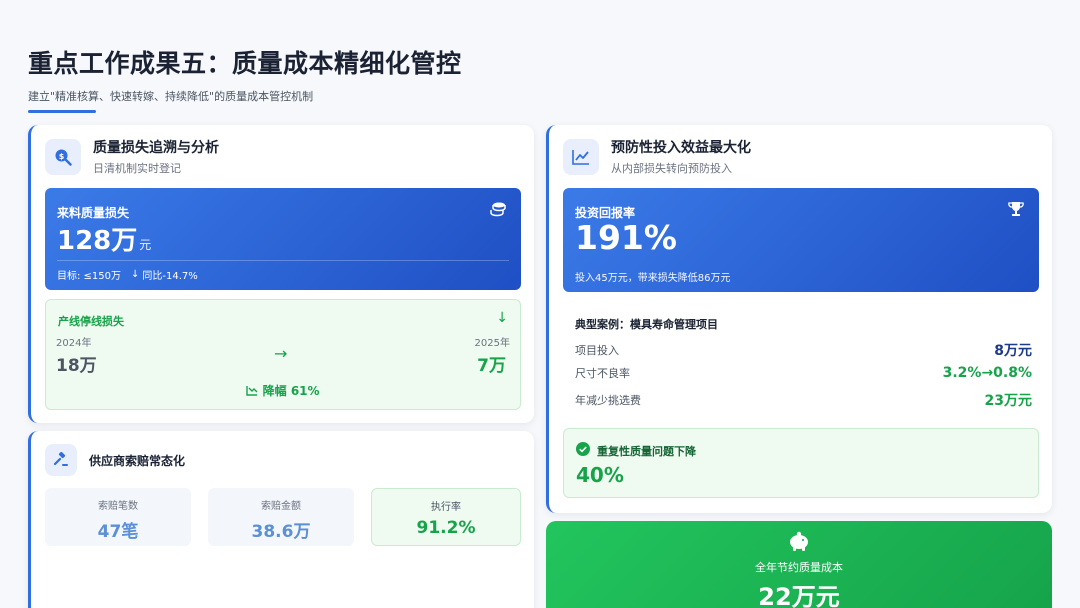  Describe the element at coordinates (137, 168) in the screenshot. I see `quality-loss-subtitle: 日清机制实时登记` at that location.